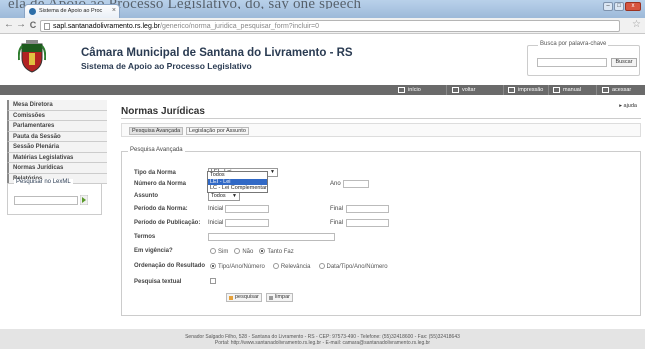 This screenshot has width=645, height=349. What do you see at coordinates (231, 298) in the screenshot?
I see `search-arrow-icon` at bounding box center [231, 298].